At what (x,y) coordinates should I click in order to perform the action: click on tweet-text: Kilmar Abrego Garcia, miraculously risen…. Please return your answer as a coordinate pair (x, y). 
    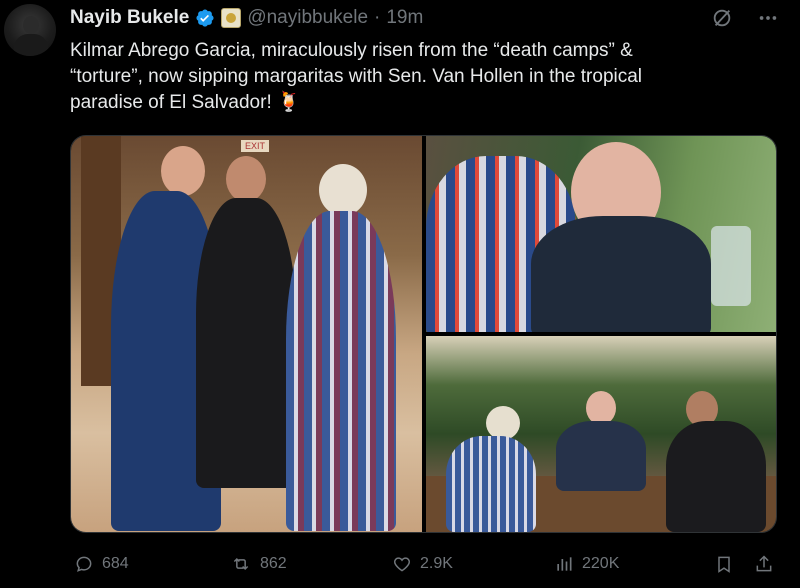
    Looking at the image, I should click on (356, 76).